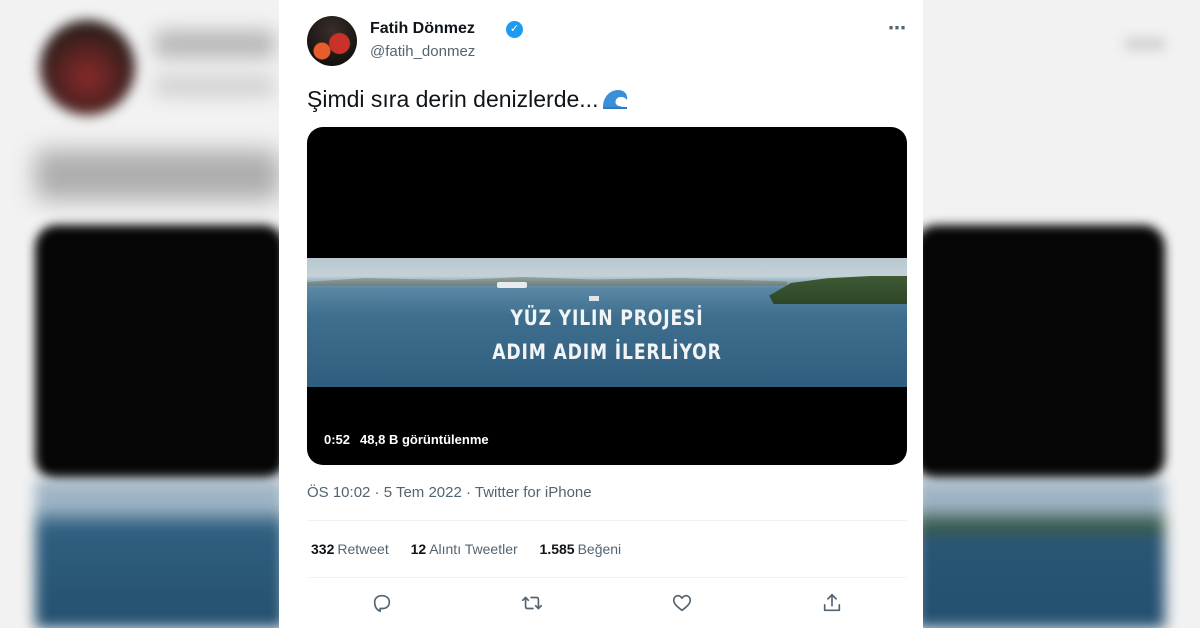  Describe the element at coordinates (160, 554) in the screenshot. I see `blurred-sea-left` at that location.